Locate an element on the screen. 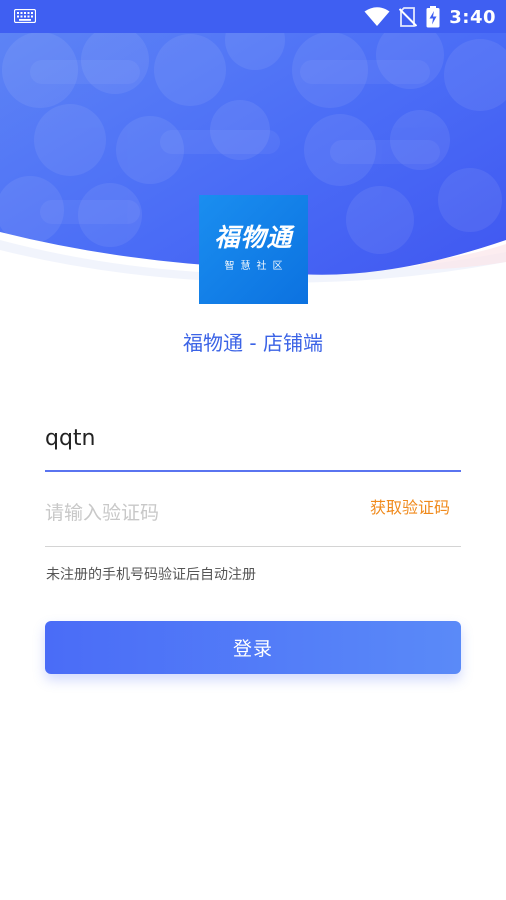 This screenshot has height=900, width=506. verification-code-field: 获取验证码 is located at coordinates (253, 516).